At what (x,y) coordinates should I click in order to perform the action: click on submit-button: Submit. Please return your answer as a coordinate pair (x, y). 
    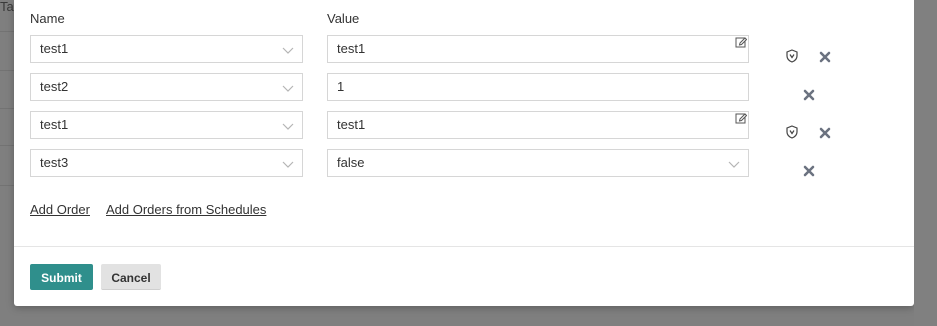
    Looking at the image, I should click on (61, 277).